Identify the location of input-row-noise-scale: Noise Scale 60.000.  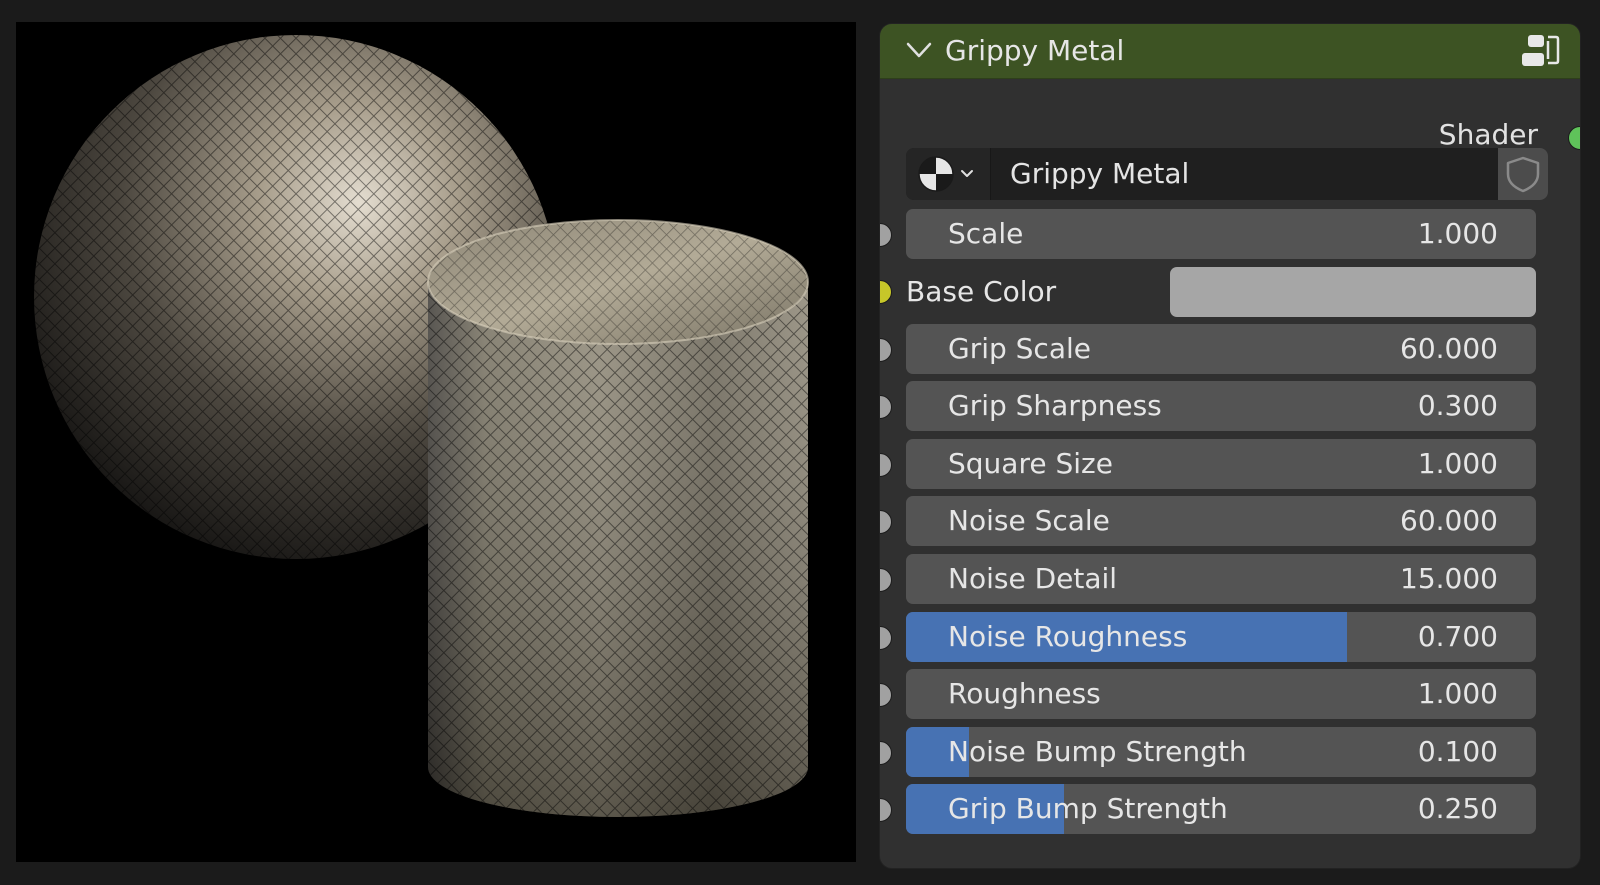
(1230, 522).